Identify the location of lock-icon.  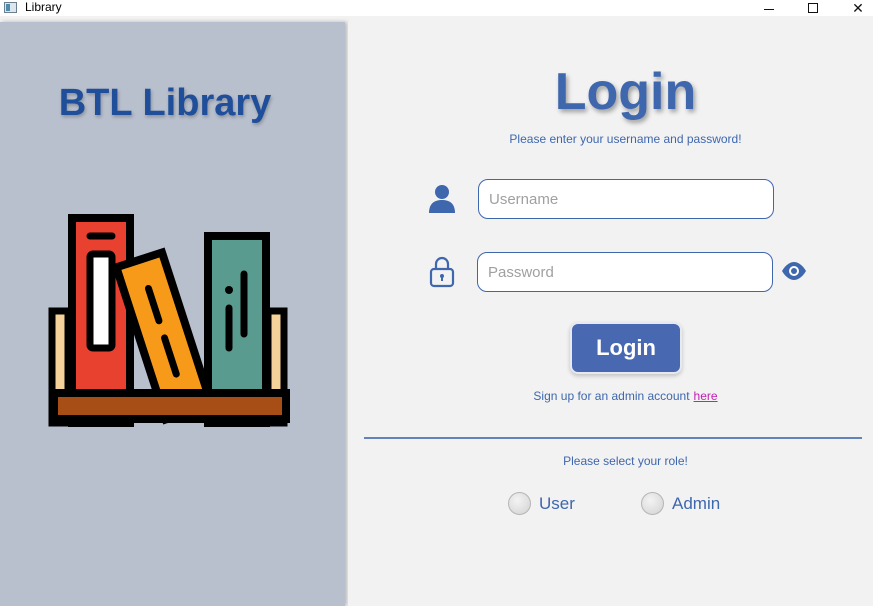
(442, 272).